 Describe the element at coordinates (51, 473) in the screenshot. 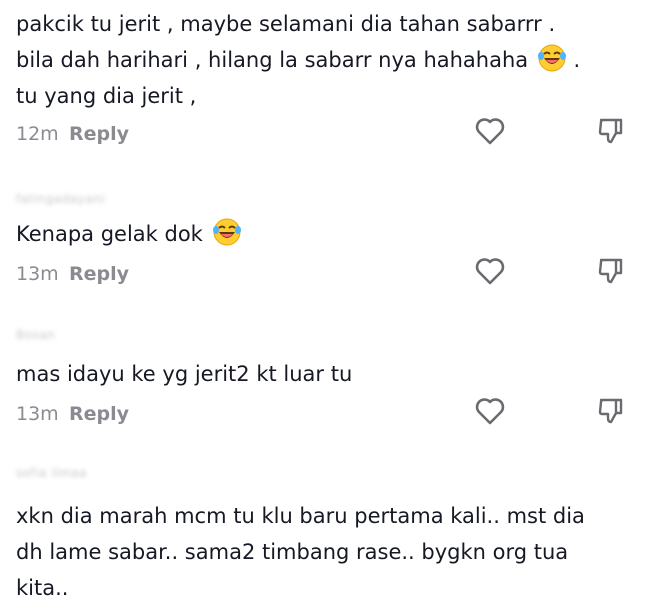

I see `comment-username: sofia ilmaa` at that location.